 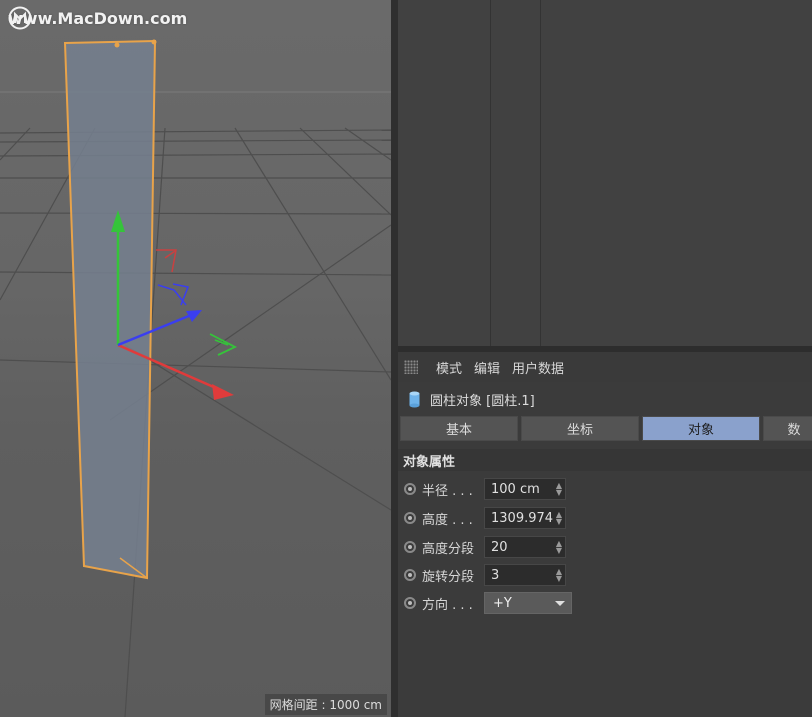 I want to click on param-label: 高度分段, so click(x=448, y=549).